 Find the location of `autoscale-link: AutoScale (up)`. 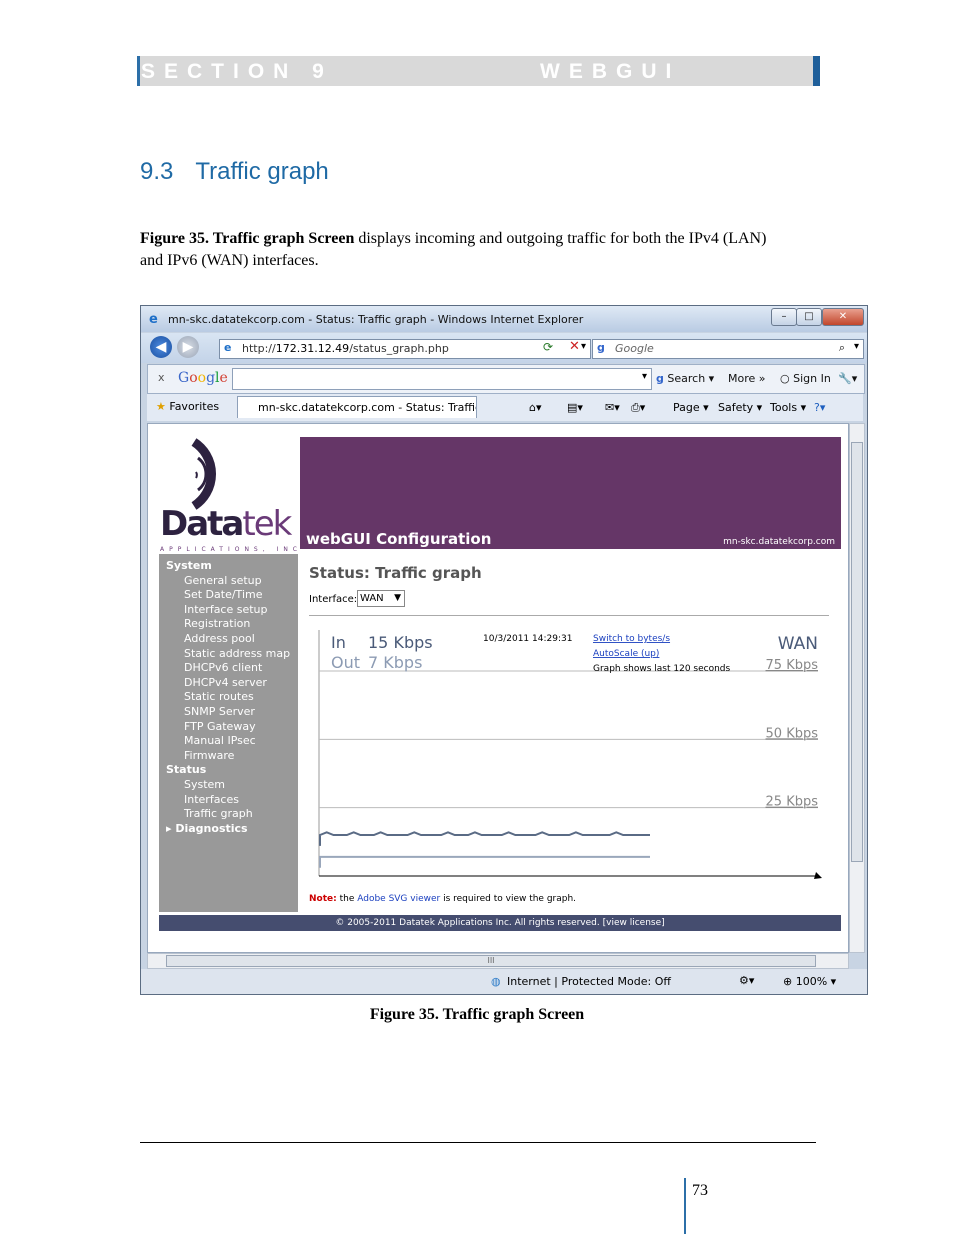

autoscale-link: AutoScale (up) is located at coordinates (626, 654).